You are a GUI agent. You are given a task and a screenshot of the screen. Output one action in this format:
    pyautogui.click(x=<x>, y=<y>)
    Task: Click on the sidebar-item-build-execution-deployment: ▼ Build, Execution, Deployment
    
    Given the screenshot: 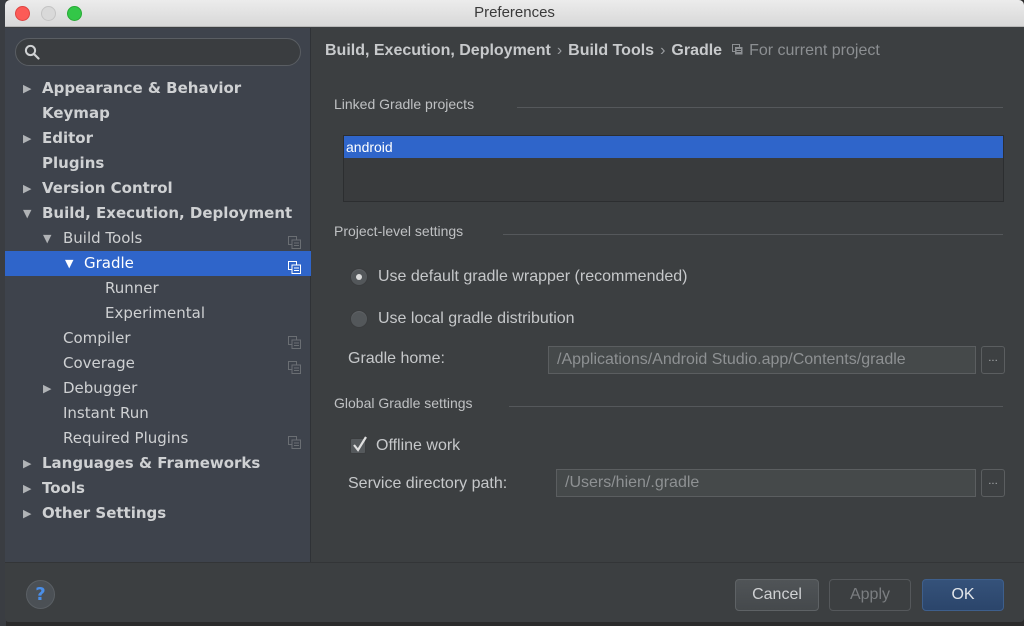 What is the action you would take?
    pyautogui.click(x=158, y=213)
    